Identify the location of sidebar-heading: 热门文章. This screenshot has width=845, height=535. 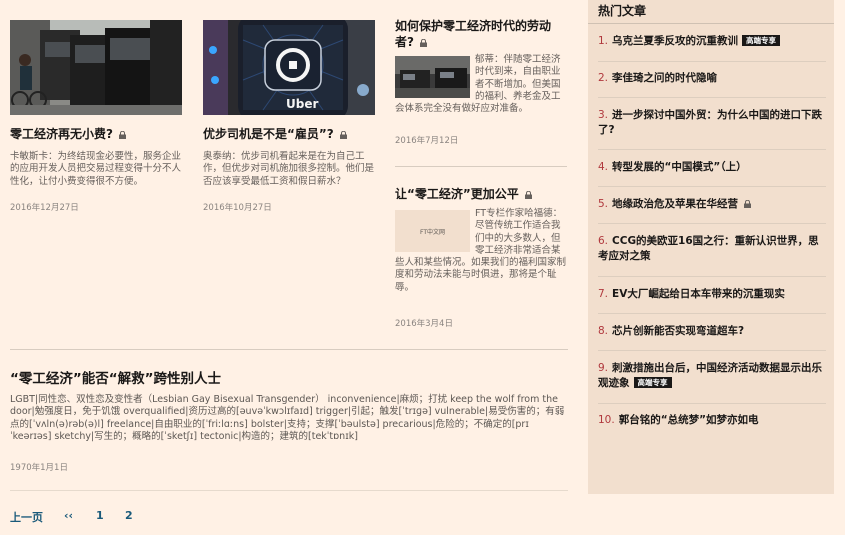
(622, 11).